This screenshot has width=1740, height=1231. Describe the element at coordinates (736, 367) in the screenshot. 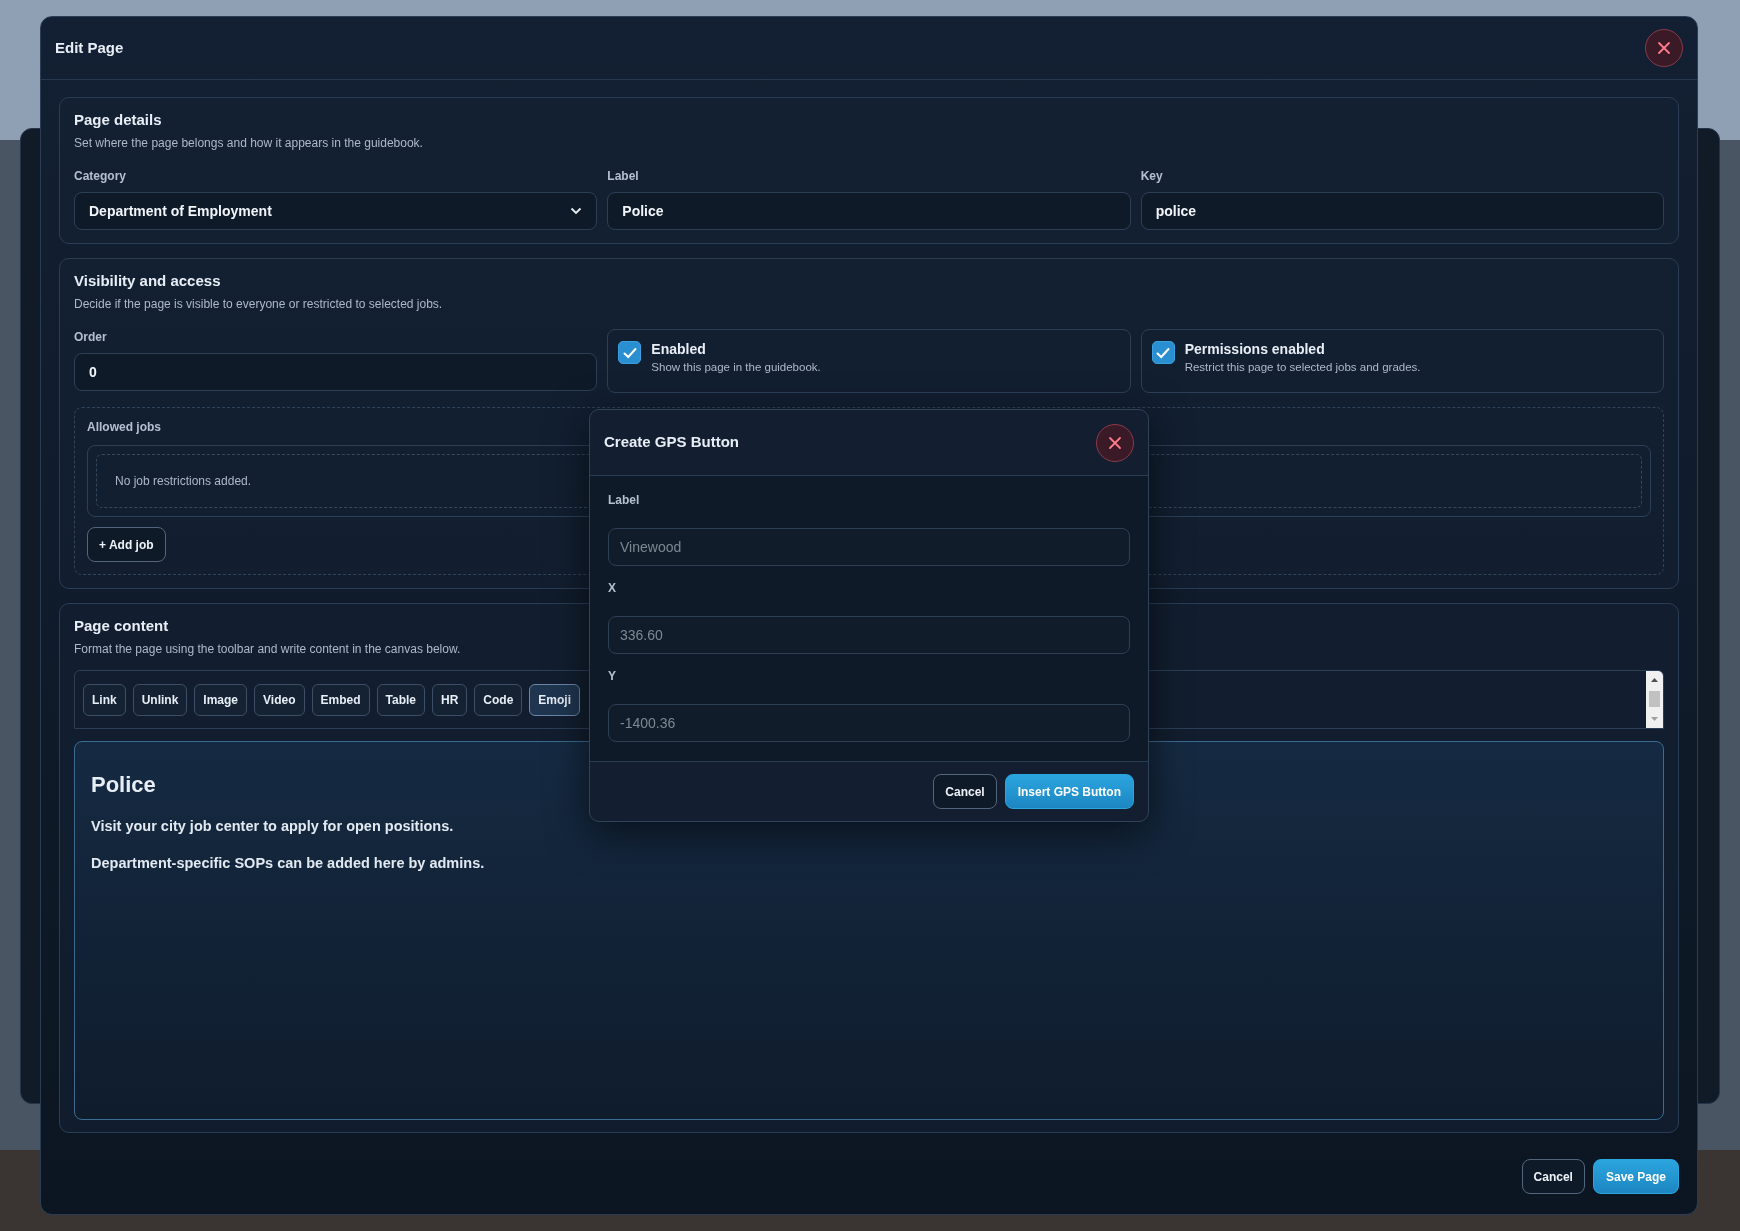

I see `toggle-description: Show this page in the guidebook.` at that location.